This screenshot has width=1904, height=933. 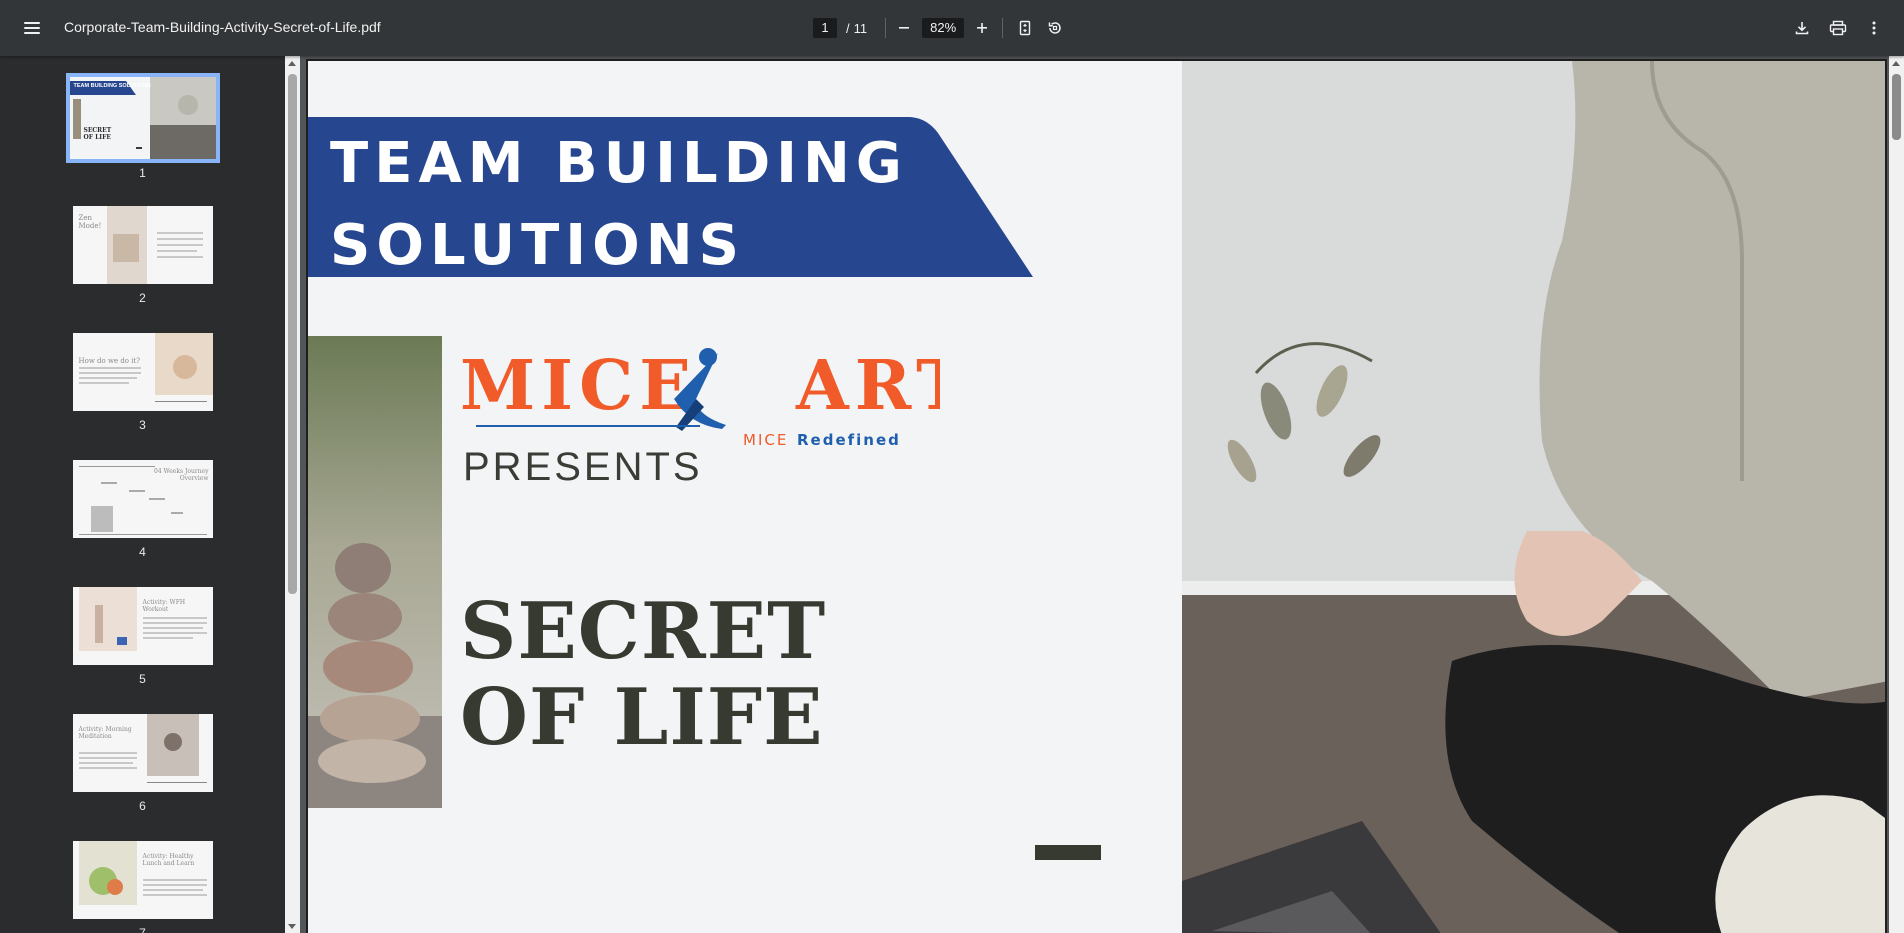 I want to click on rotate-button, so click(x=1055, y=28).